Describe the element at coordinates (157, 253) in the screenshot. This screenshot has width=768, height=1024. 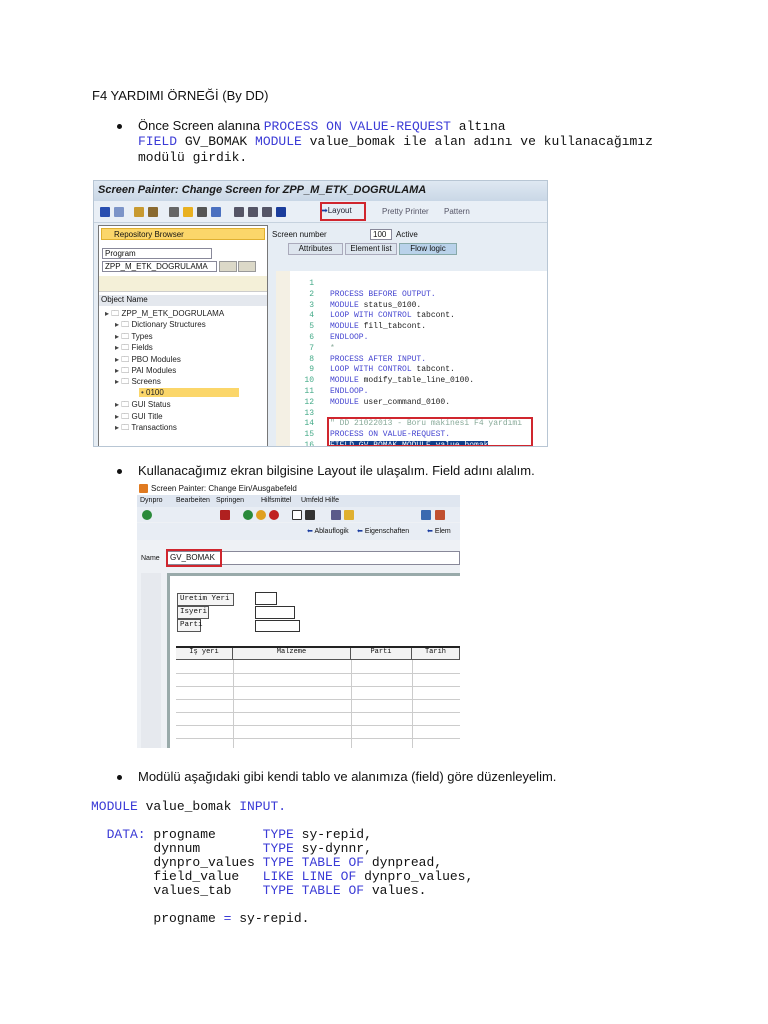
I see `object-type-select: Program` at that location.